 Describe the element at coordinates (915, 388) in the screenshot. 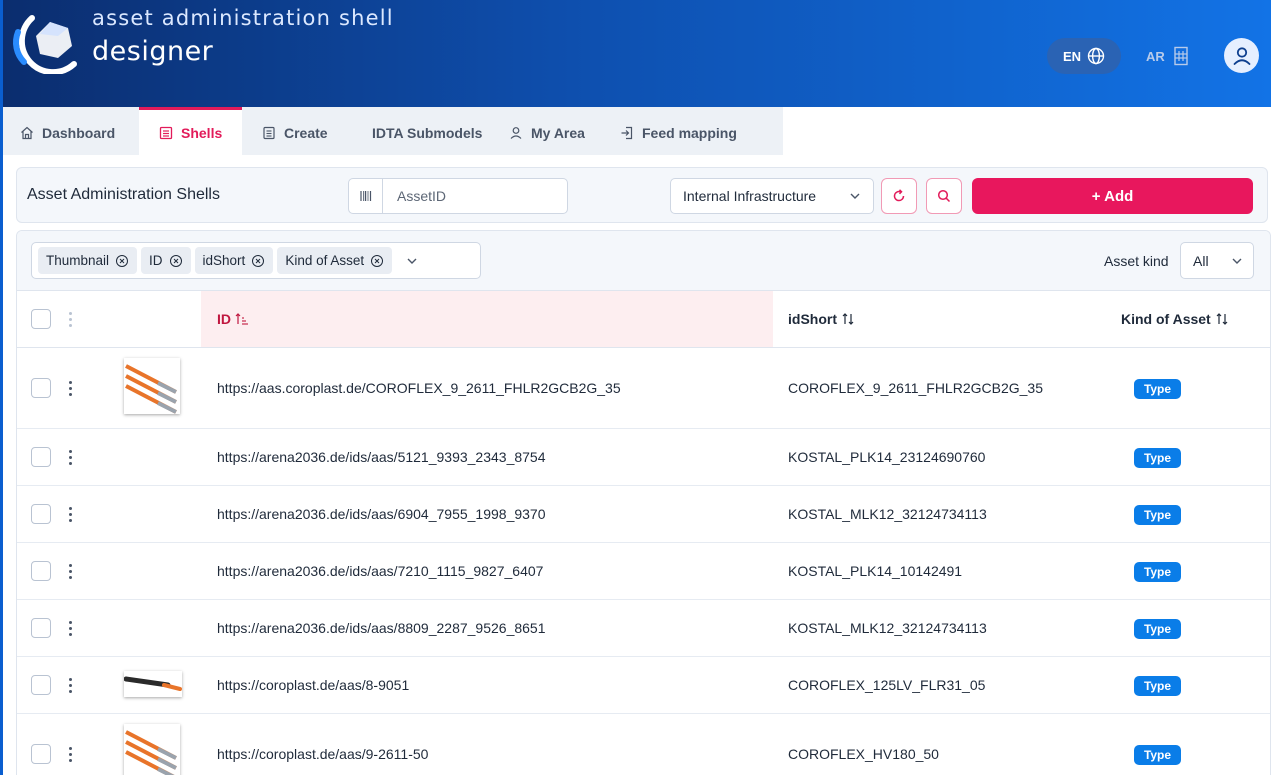

I see `row-idshort: COROFLEX_9_2611_FHLR2GCB2G_35` at that location.